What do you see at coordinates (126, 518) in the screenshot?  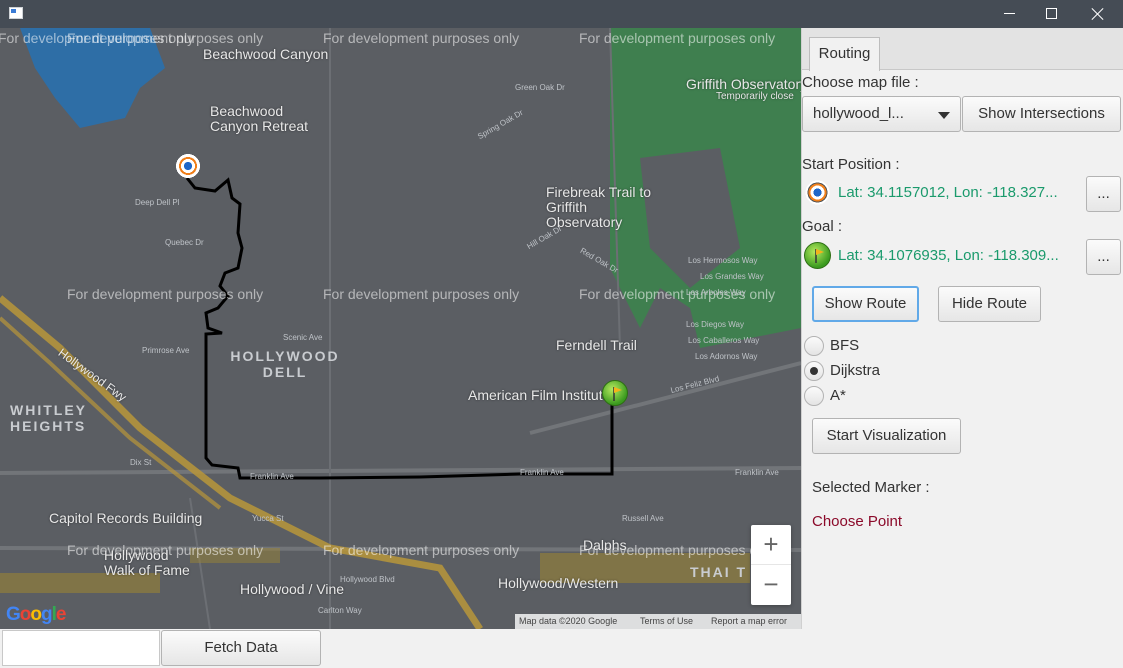 I see `place-label: Capitol Records Building` at bounding box center [126, 518].